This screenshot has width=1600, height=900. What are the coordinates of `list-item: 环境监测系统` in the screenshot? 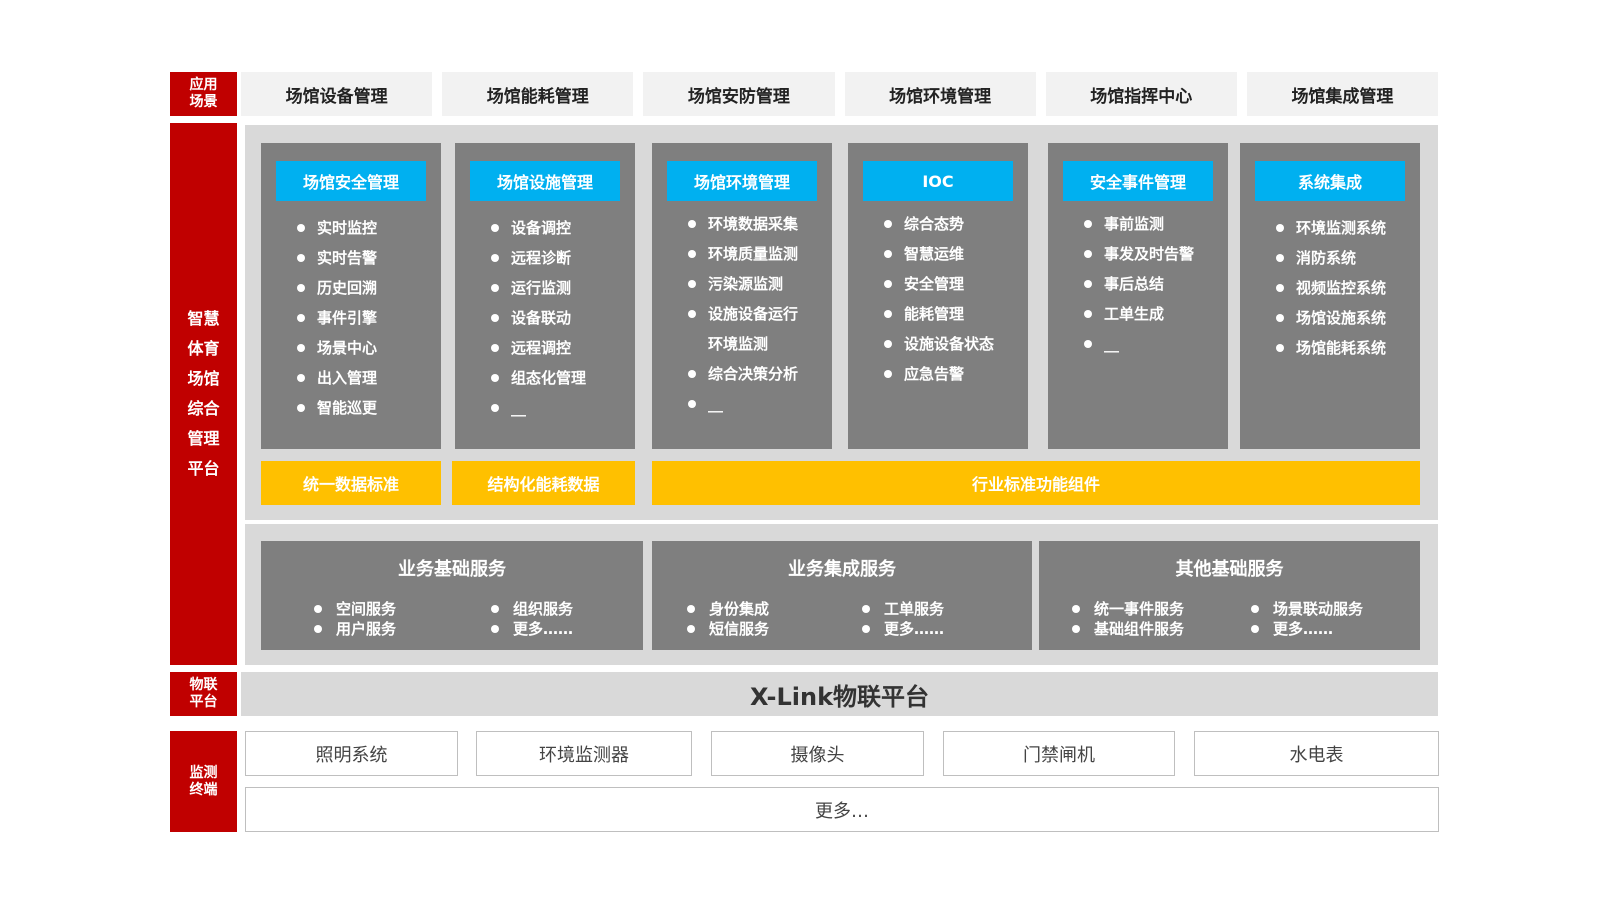 It's located at (1331, 228).